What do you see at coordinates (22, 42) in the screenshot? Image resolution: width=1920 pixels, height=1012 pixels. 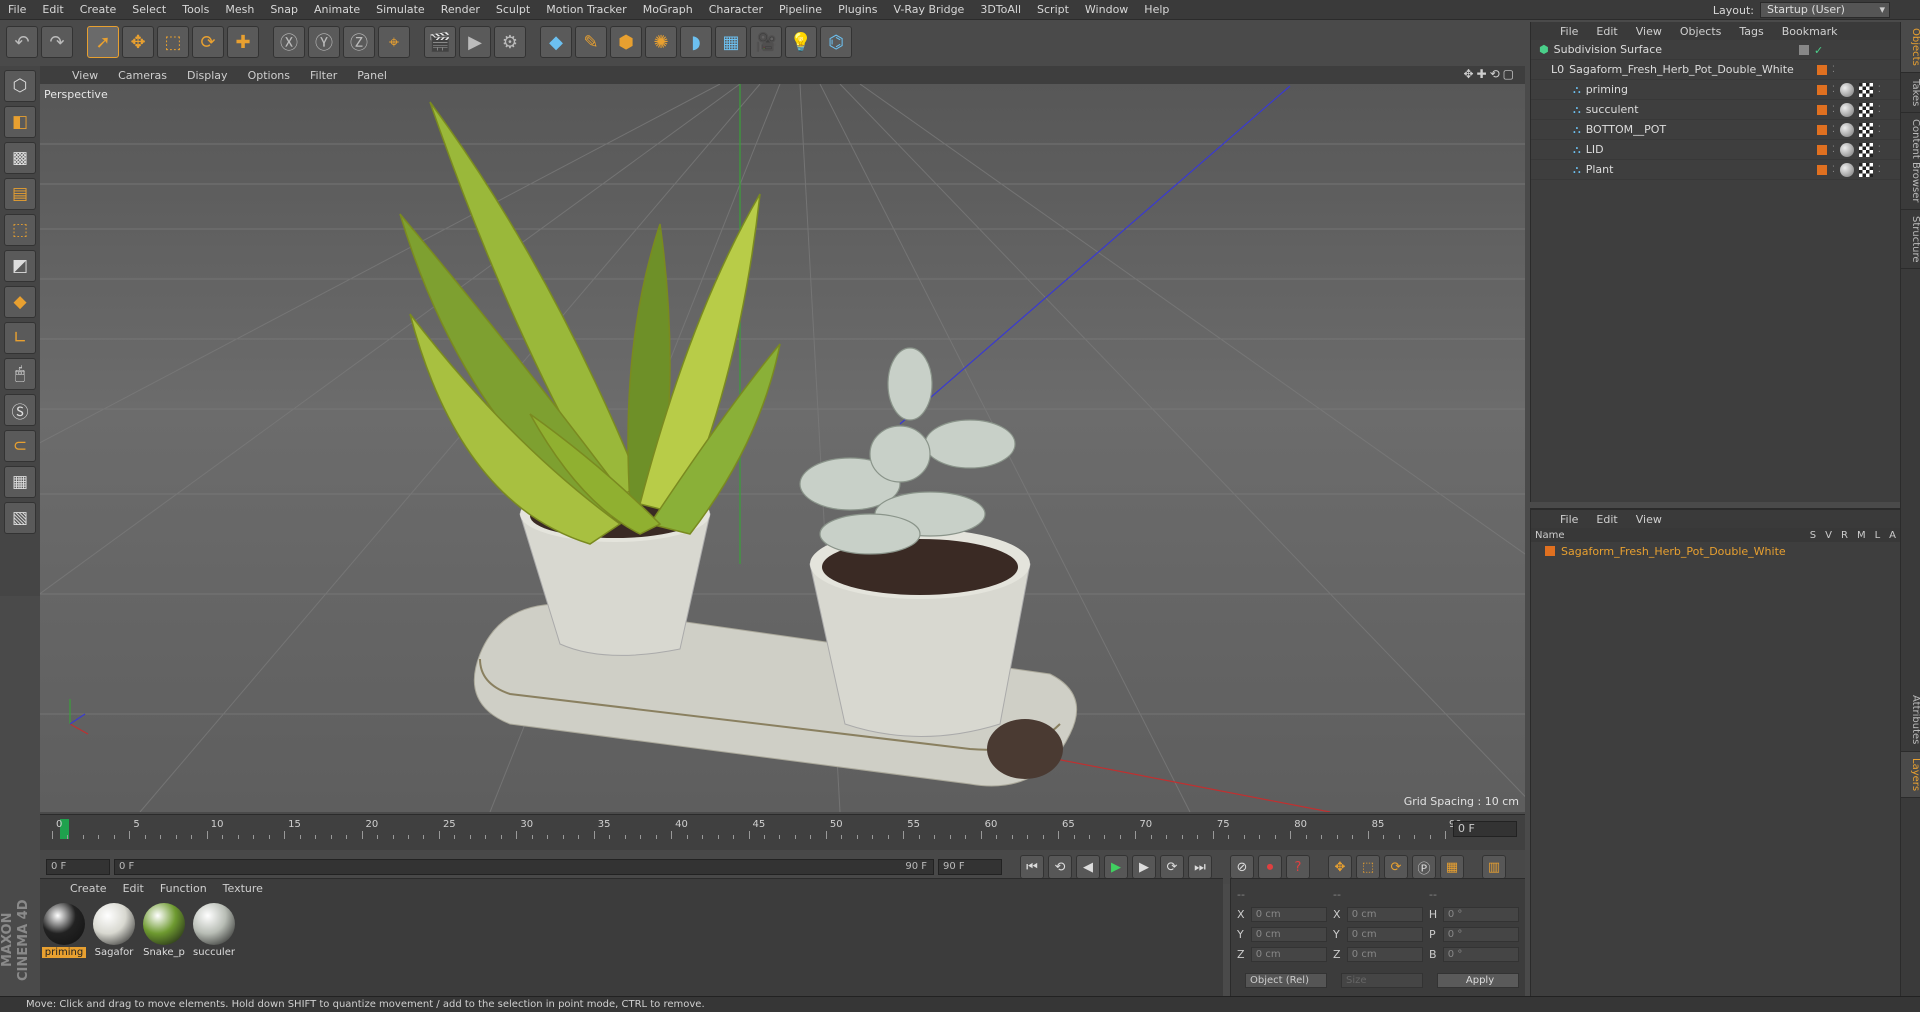 I see `undo-icon: ↶` at bounding box center [22, 42].